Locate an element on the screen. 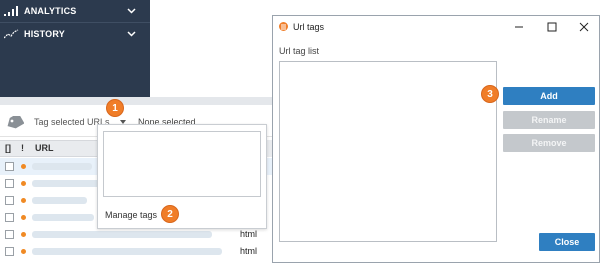 The width and height of the screenshot is (600, 263). sidebar-item-analytics: ANALYTICS is located at coordinates (75, 11).